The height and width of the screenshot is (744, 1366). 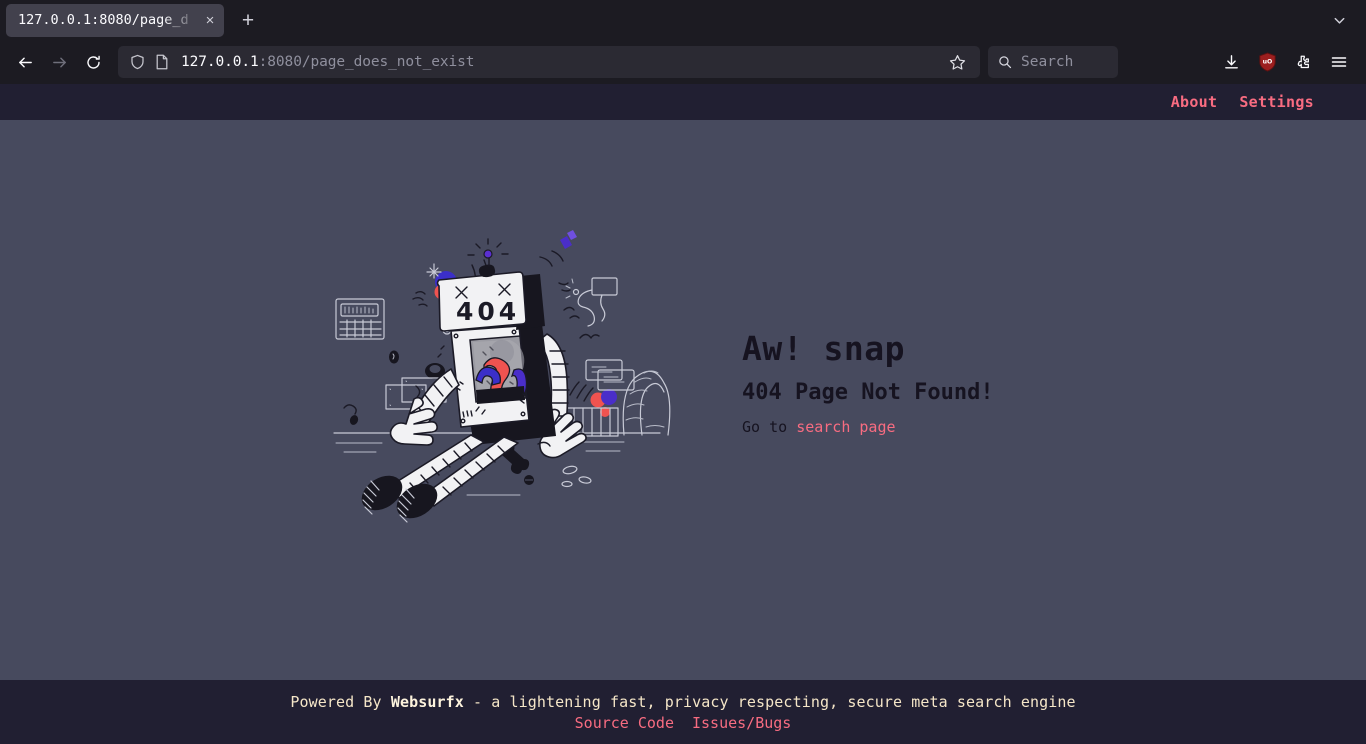 What do you see at coordinates (1339, 62) in the screenshot?
I see `app-menu-icon` at bounding box center [1339, 62].